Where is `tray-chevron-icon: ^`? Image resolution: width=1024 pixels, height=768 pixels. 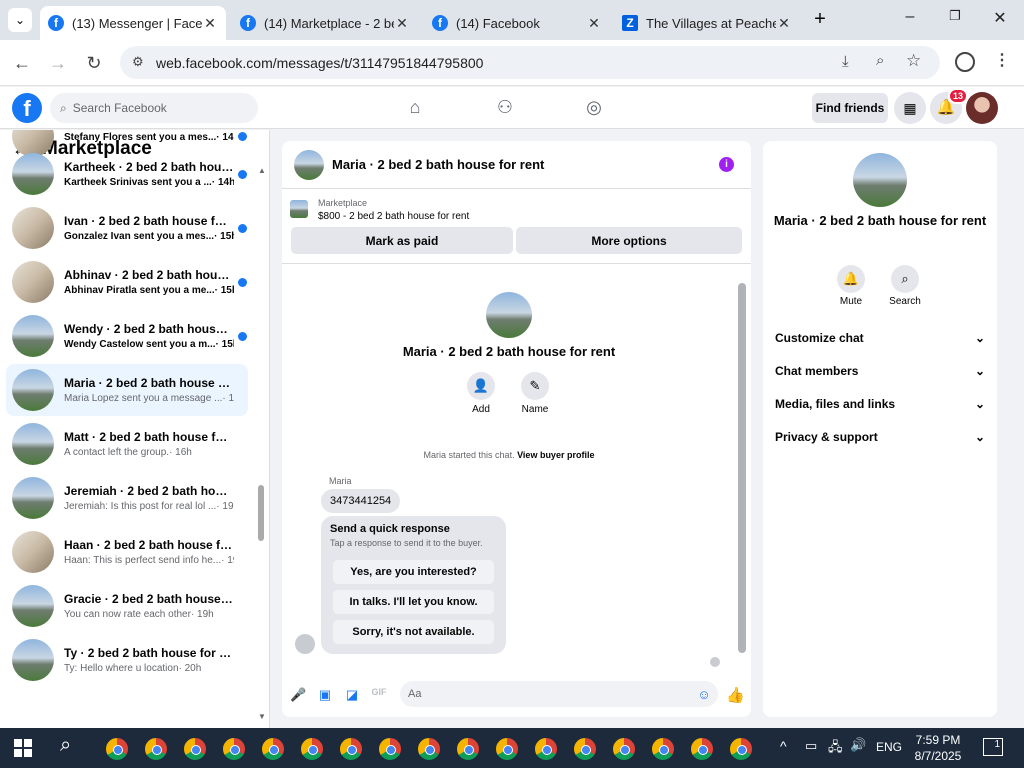 tray-chevron-icon: ^ is located at coordinates (783, 746).